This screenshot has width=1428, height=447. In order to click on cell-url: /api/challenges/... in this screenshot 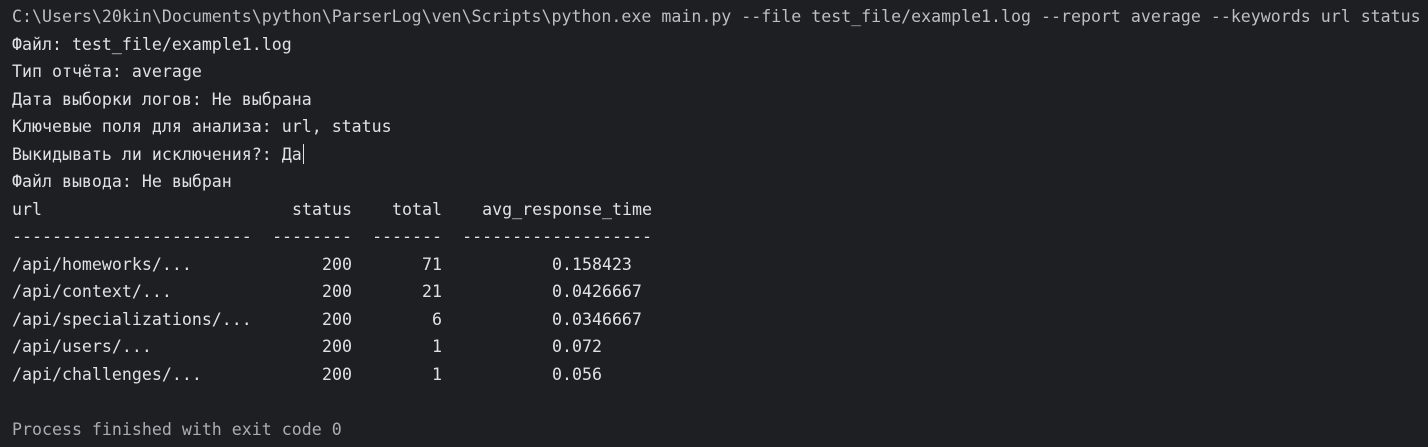, I will do `click(107, 374)`.